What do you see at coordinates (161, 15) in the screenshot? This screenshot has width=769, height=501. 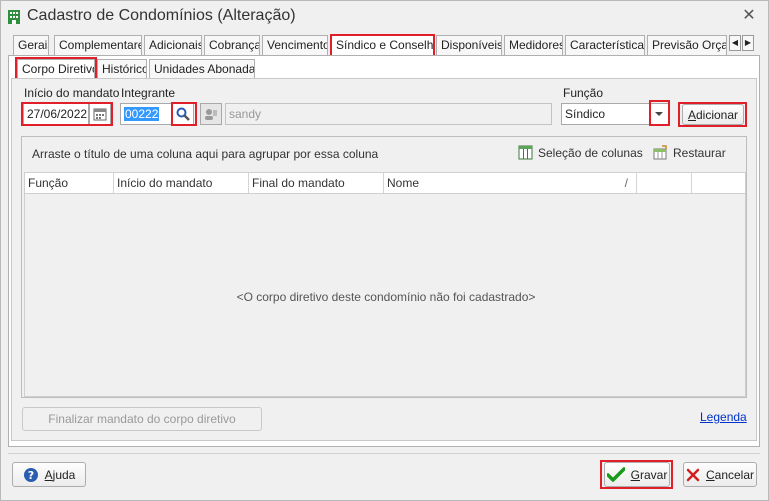 I see `window-title: Cadastro de Condomínios (Alteração)` at bounding box center [161, 15].